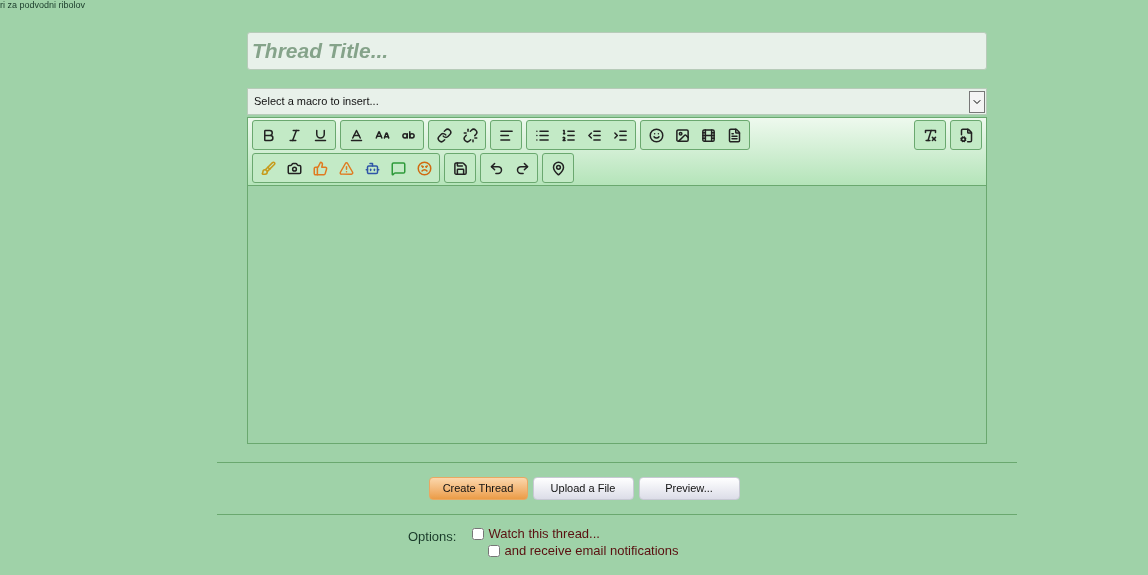 Image resolution: width=1148 pixels, height=575 pixels. I want to click on option-label: and receive email notifications, so click(591, 551).